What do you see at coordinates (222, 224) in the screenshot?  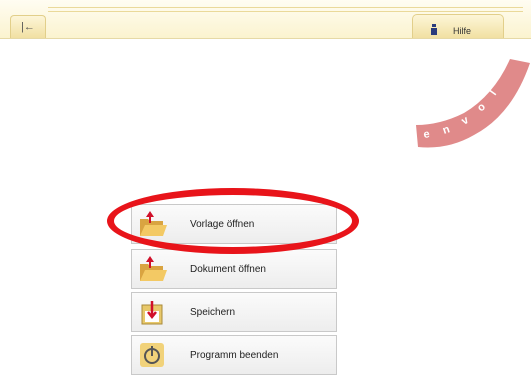 I see `menu-item-label: Vorlage öffnen` at bounding box center [222, 224].